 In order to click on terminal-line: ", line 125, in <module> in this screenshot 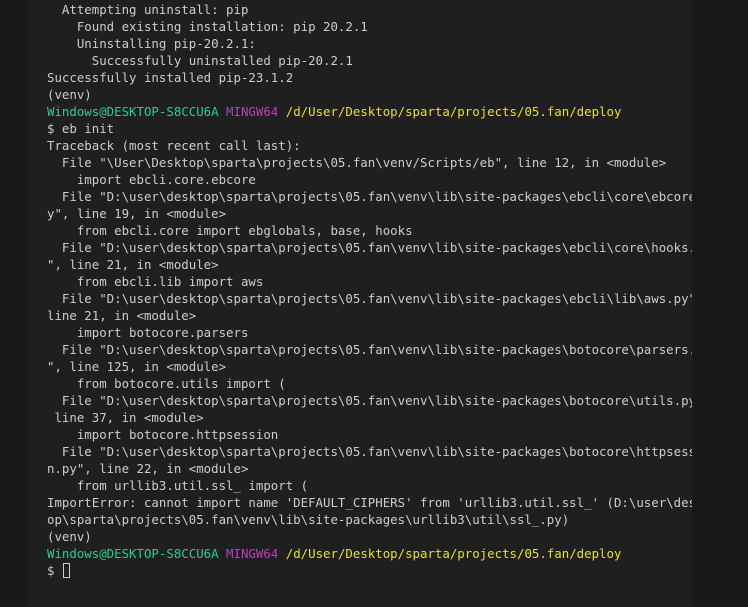, I will do `click(367, 366)`.